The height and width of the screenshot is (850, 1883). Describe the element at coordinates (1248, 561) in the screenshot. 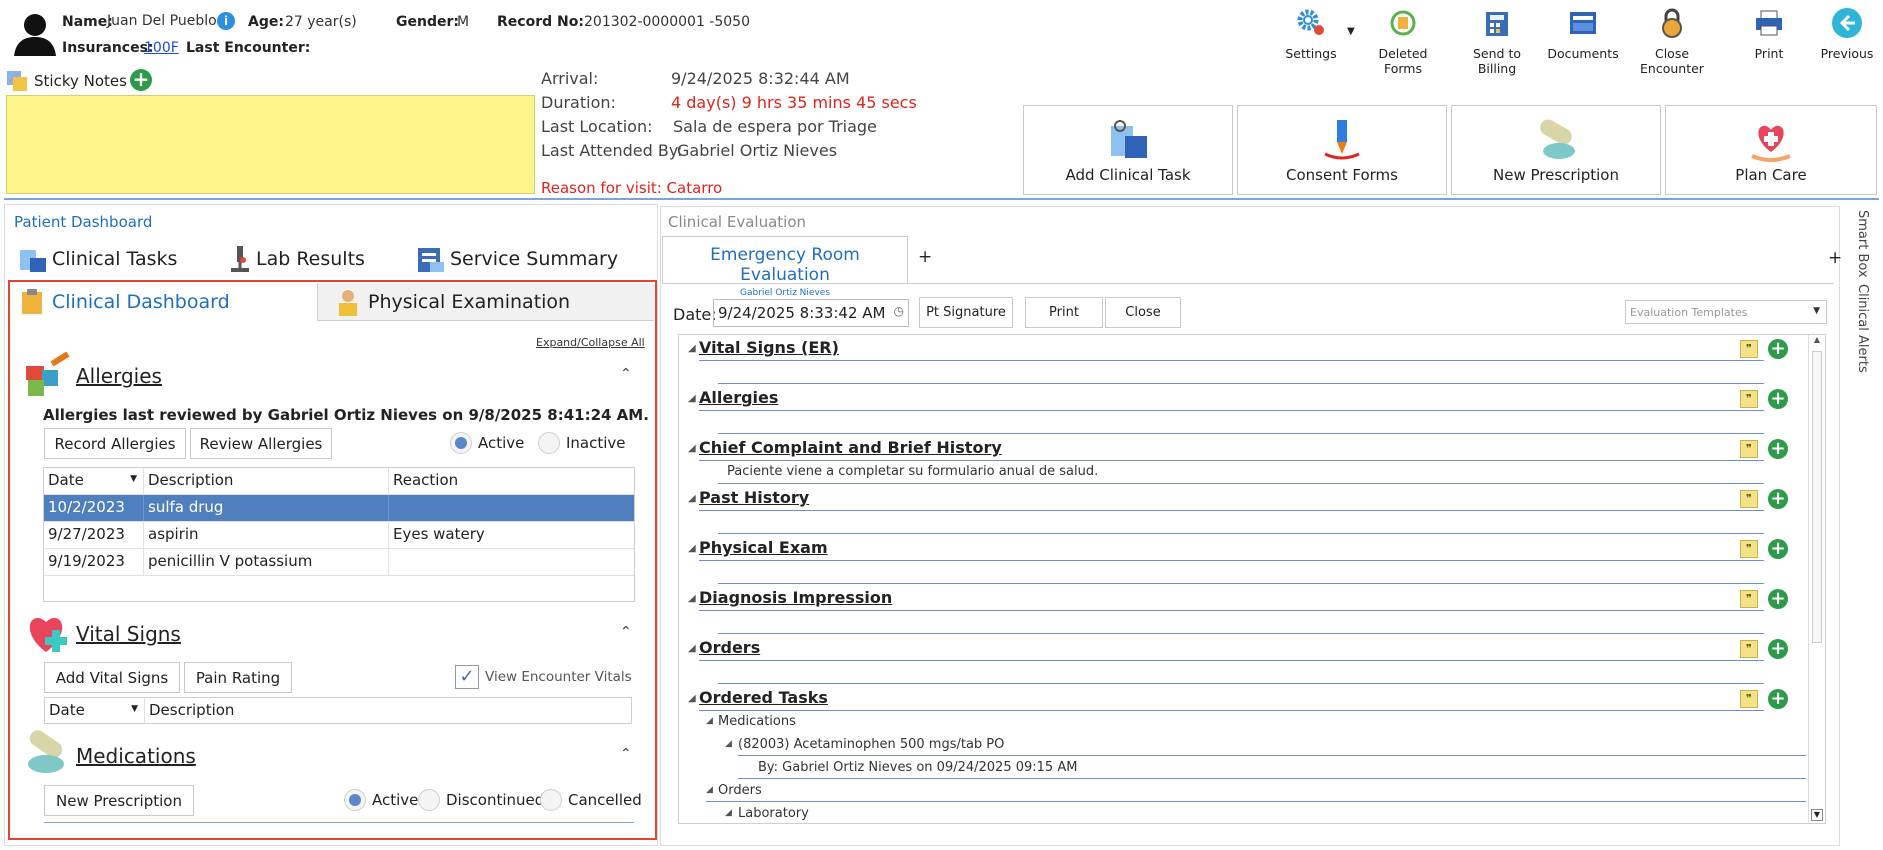

I see `evaluation-section: ◢ Physical Exam ❞ +` at that location.